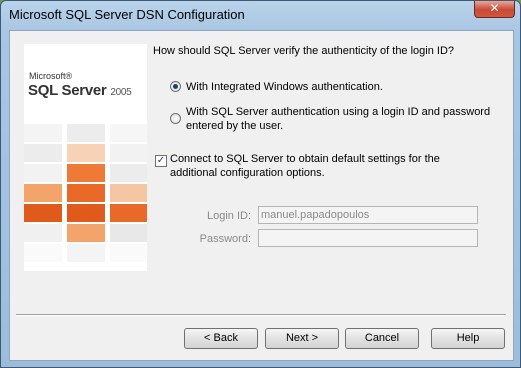 The image size is (521, 368). Describe the element at coordinates (228, 216) in the screenshot. I see `login-id-label: Login ID:` at that location.